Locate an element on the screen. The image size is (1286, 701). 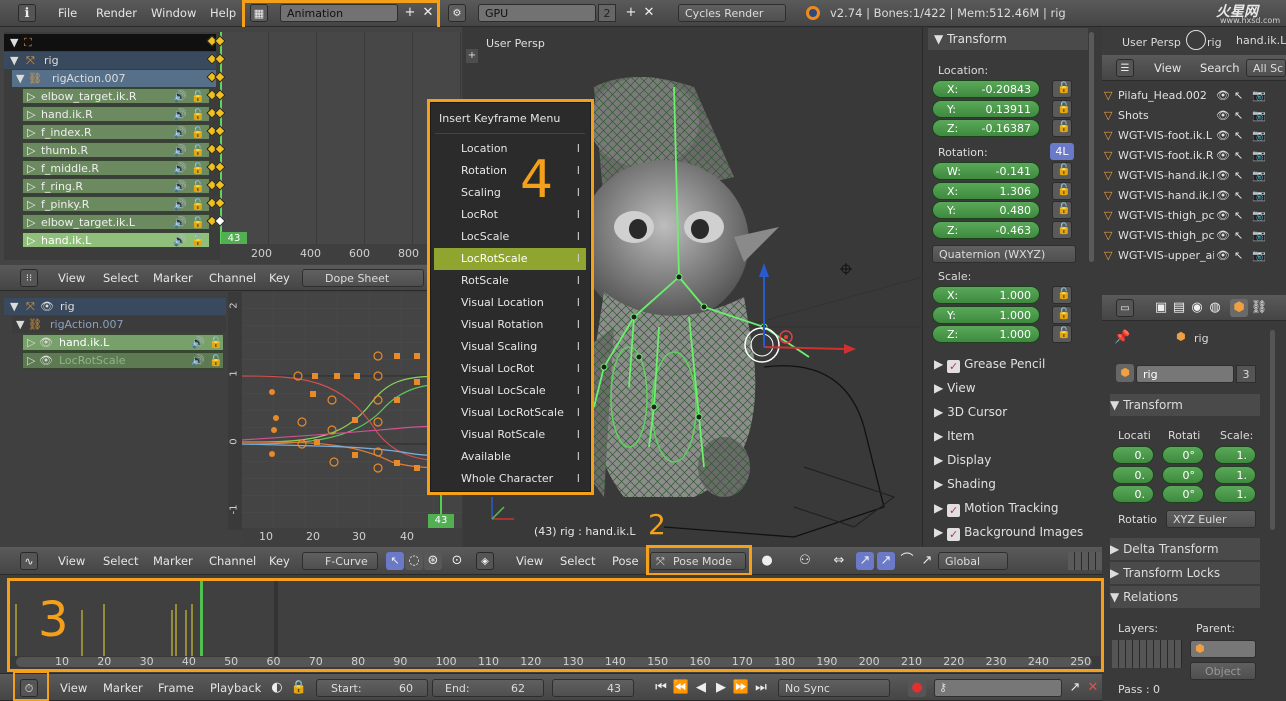
viewport-toolshelf-toggle: + is located at coordinates (472, 56).